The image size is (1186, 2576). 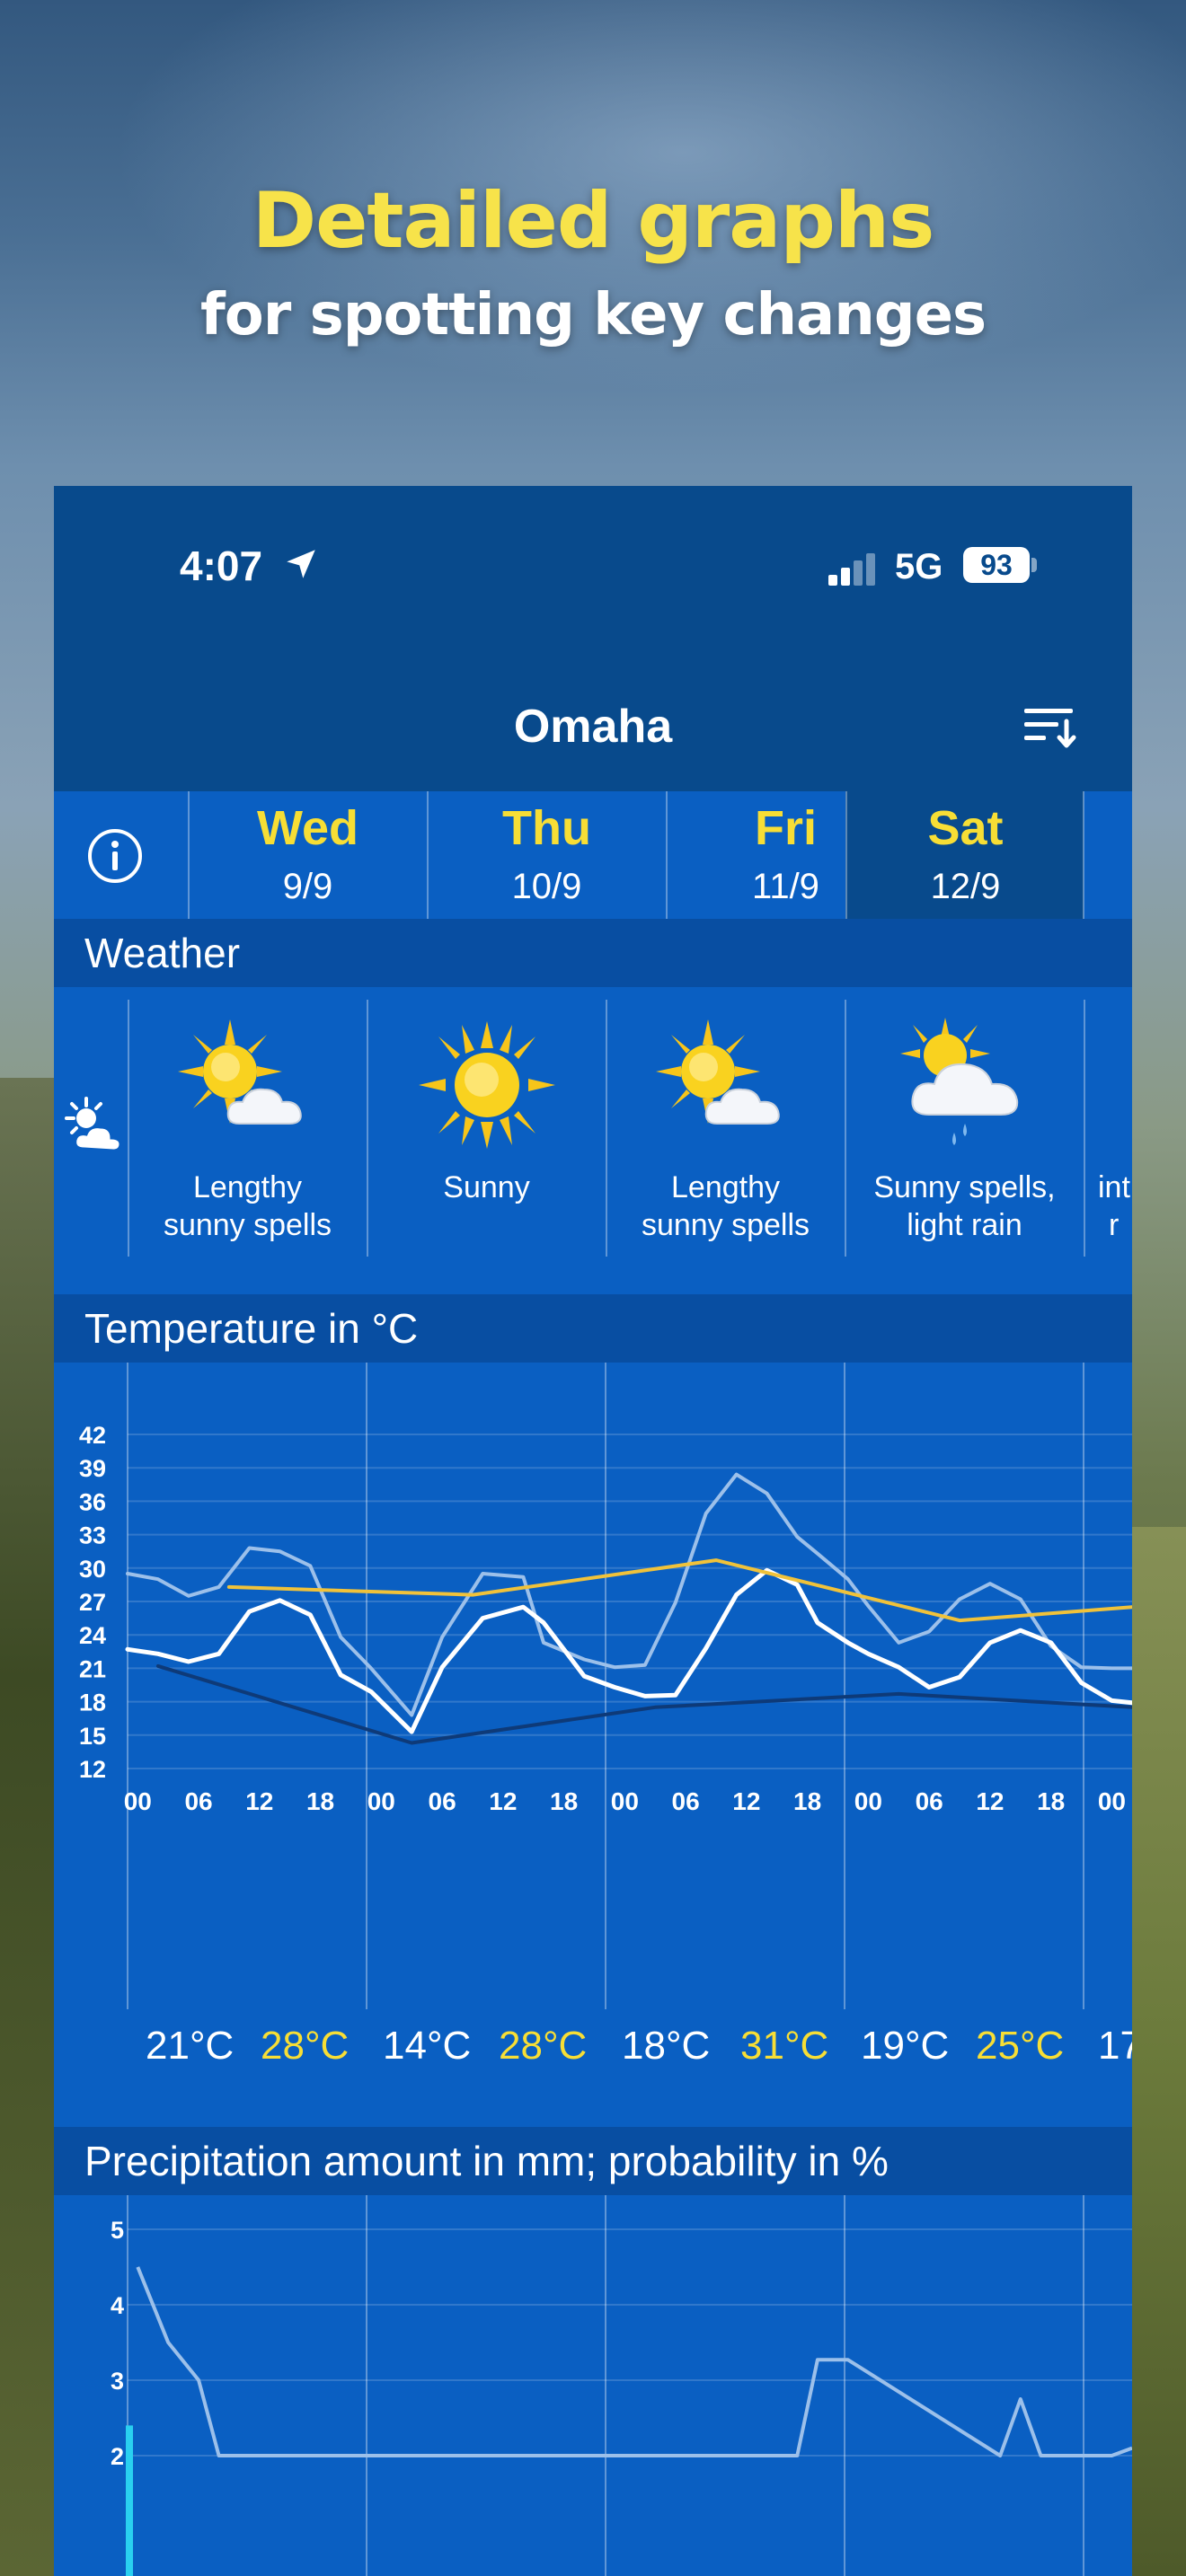 What do you see at coordinates (1050, 727) in the screenshot?
I see `sort-icon` at bounding box center [1050, 727].